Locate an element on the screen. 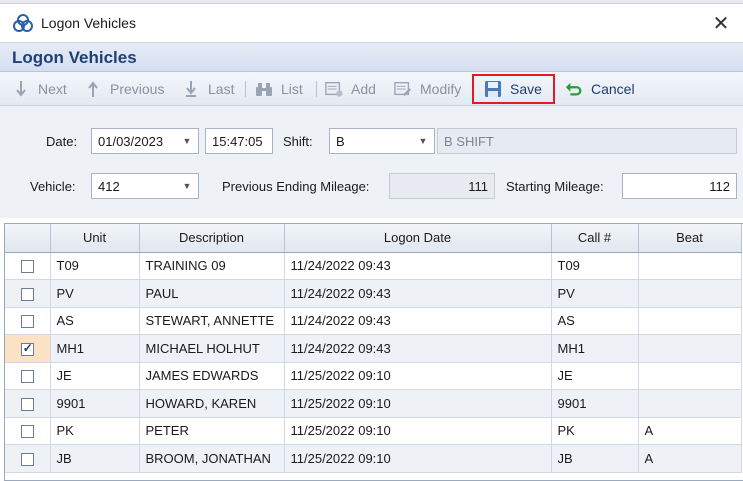 This screenshot has width=743, height=481. date-label: Date: is located at coordinates (62, 141).